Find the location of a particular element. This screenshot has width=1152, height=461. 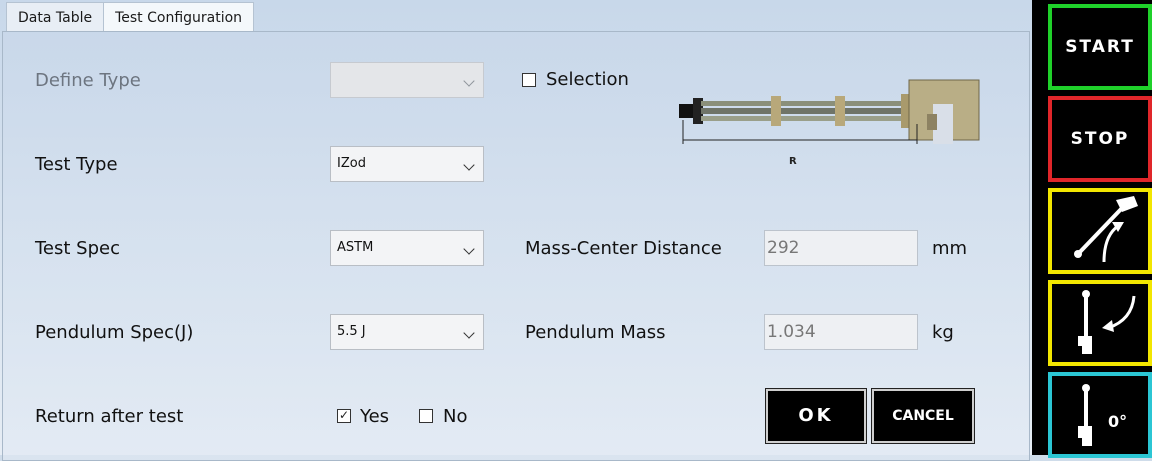

test-type-value: IZod is located at coordinates (351, 163).